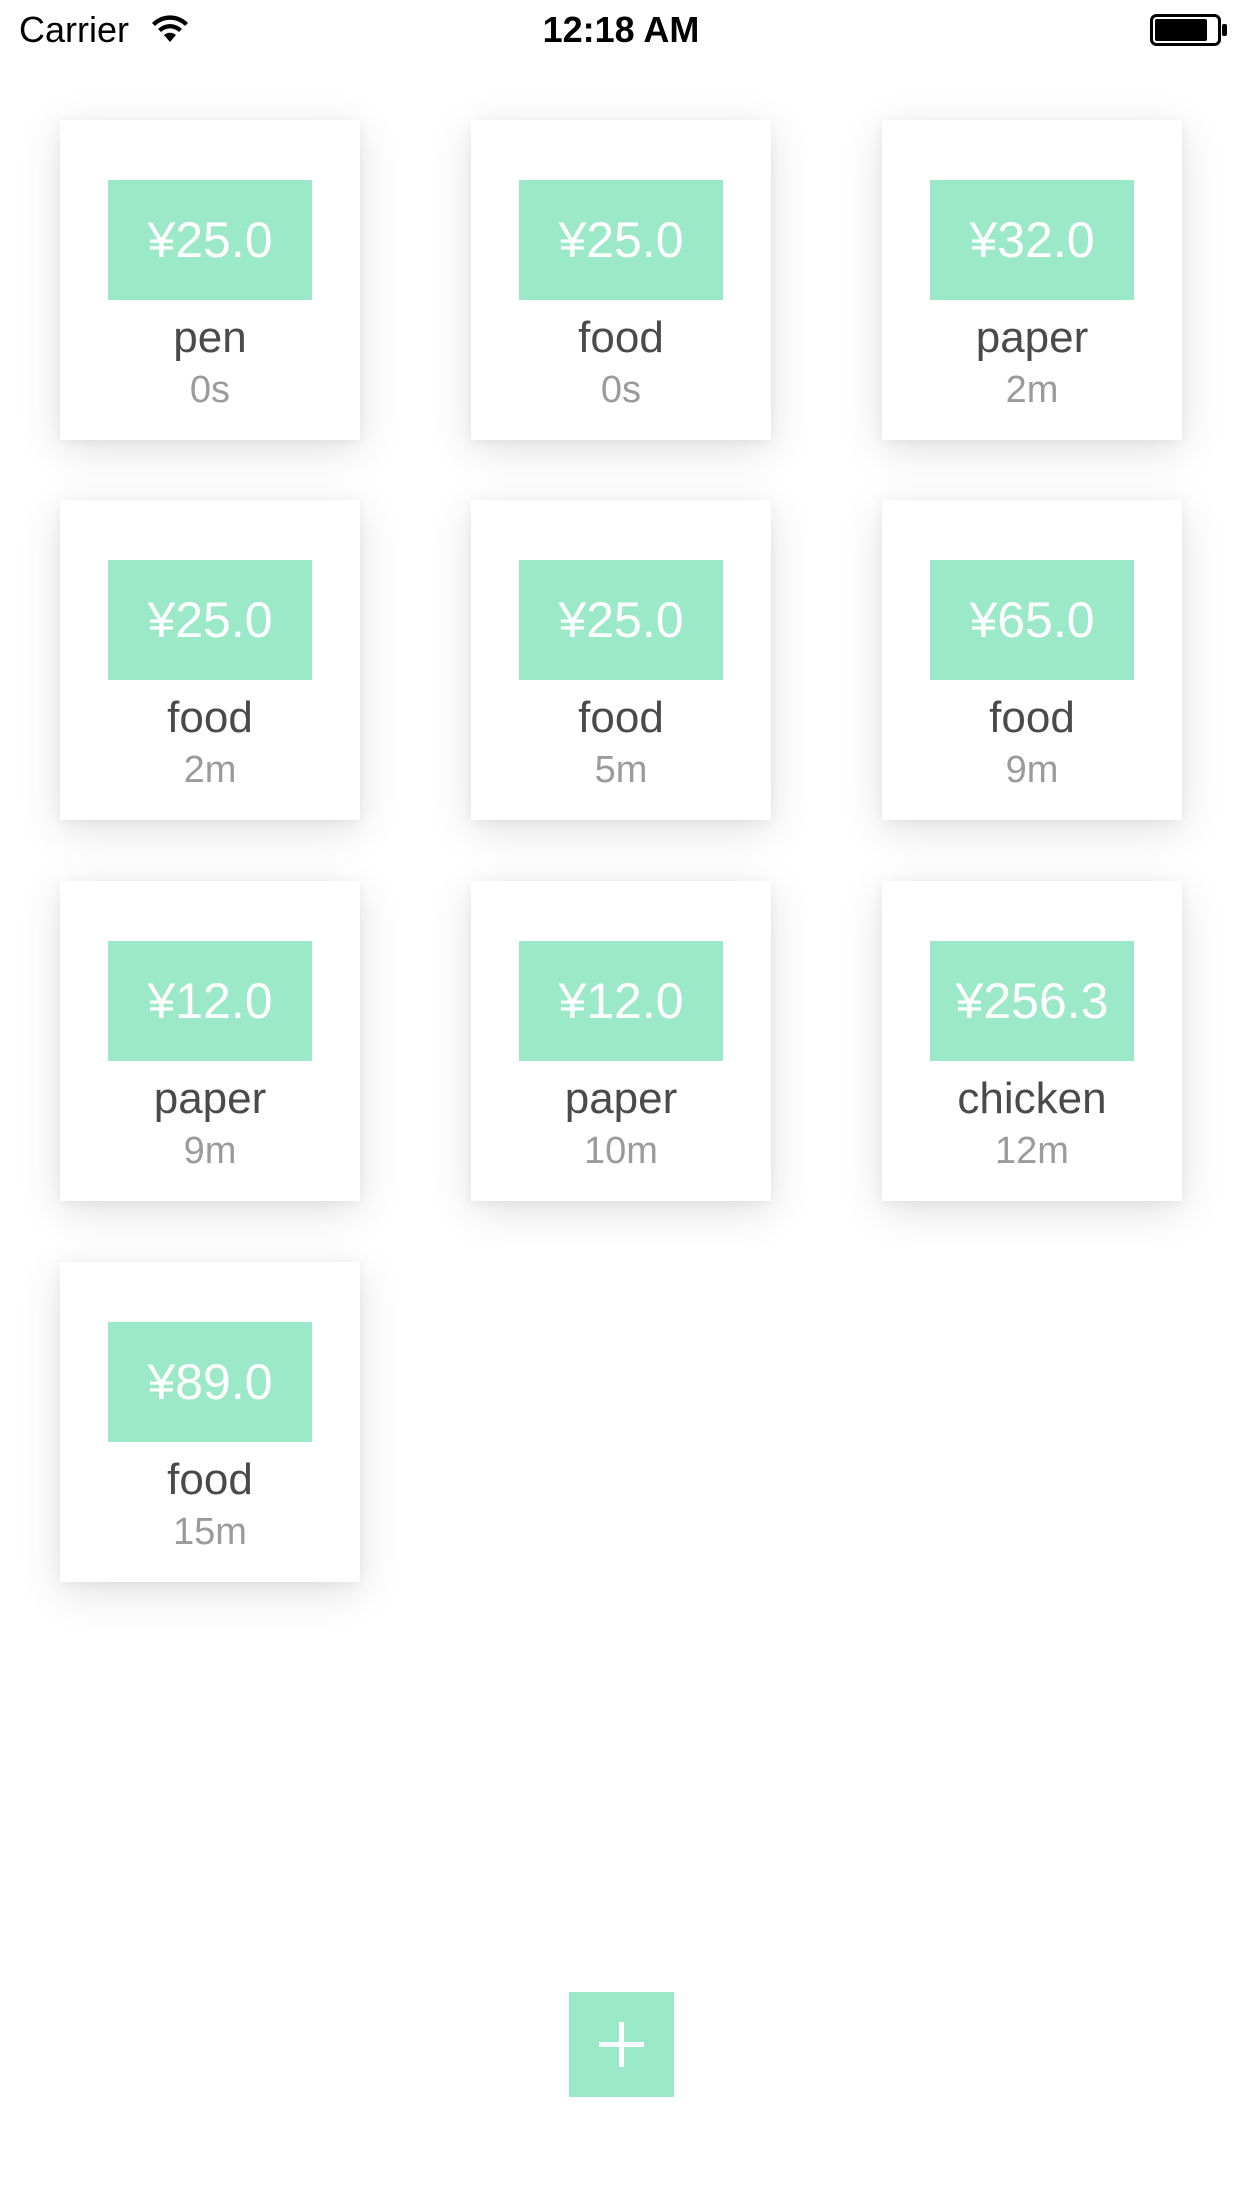 The height and width of the screenshot is (2208, 1242). I want to click on record-card: ¥25.0 food 5m, so click(621, 660).